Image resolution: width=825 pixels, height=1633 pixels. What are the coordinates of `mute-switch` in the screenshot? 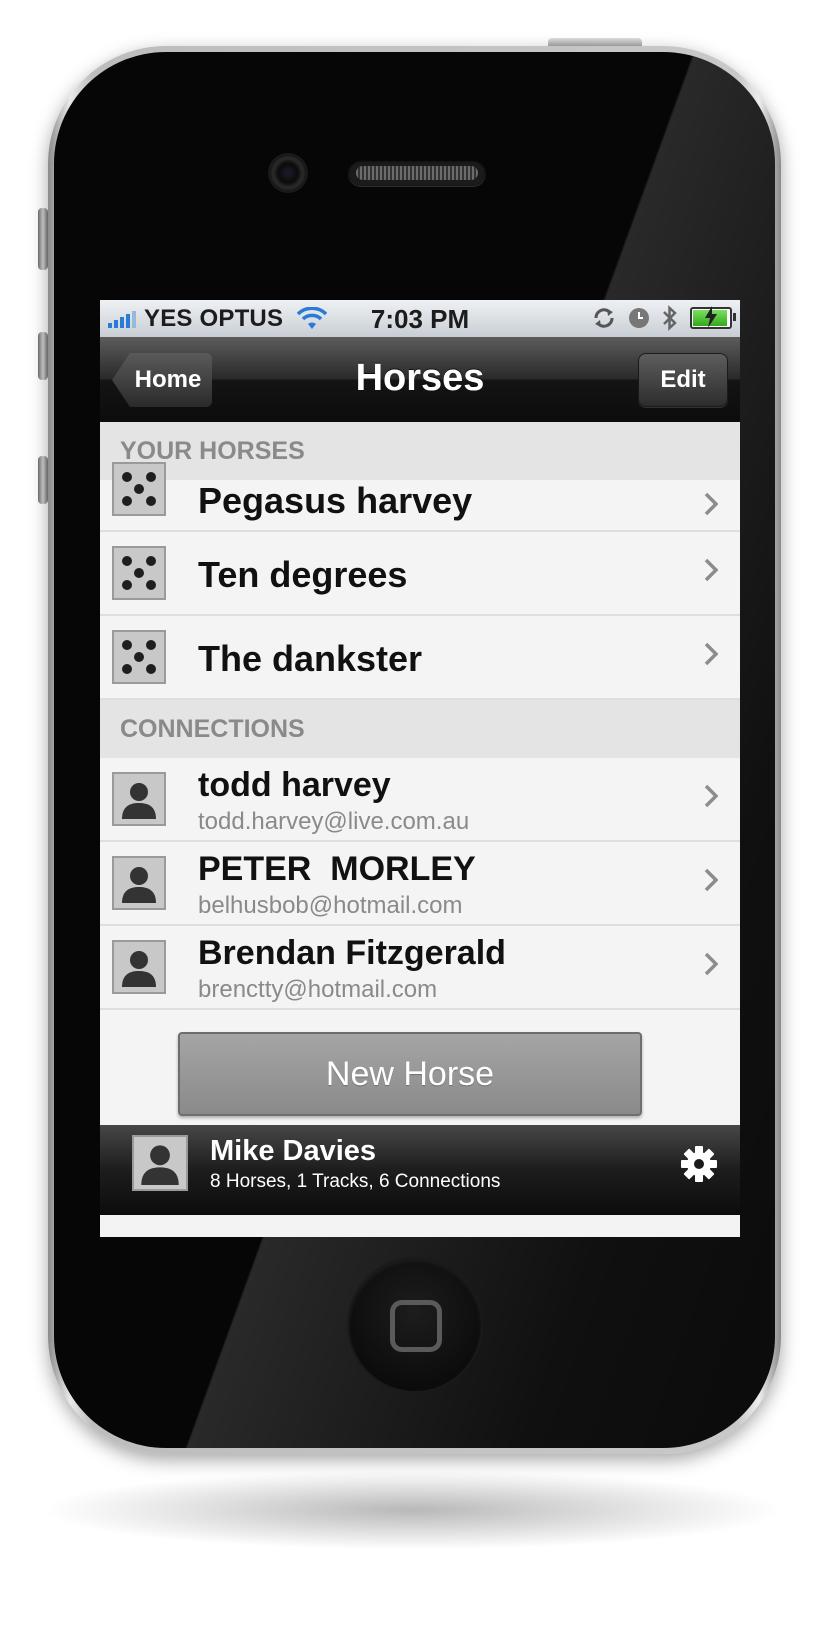 It's located at (43, 239).